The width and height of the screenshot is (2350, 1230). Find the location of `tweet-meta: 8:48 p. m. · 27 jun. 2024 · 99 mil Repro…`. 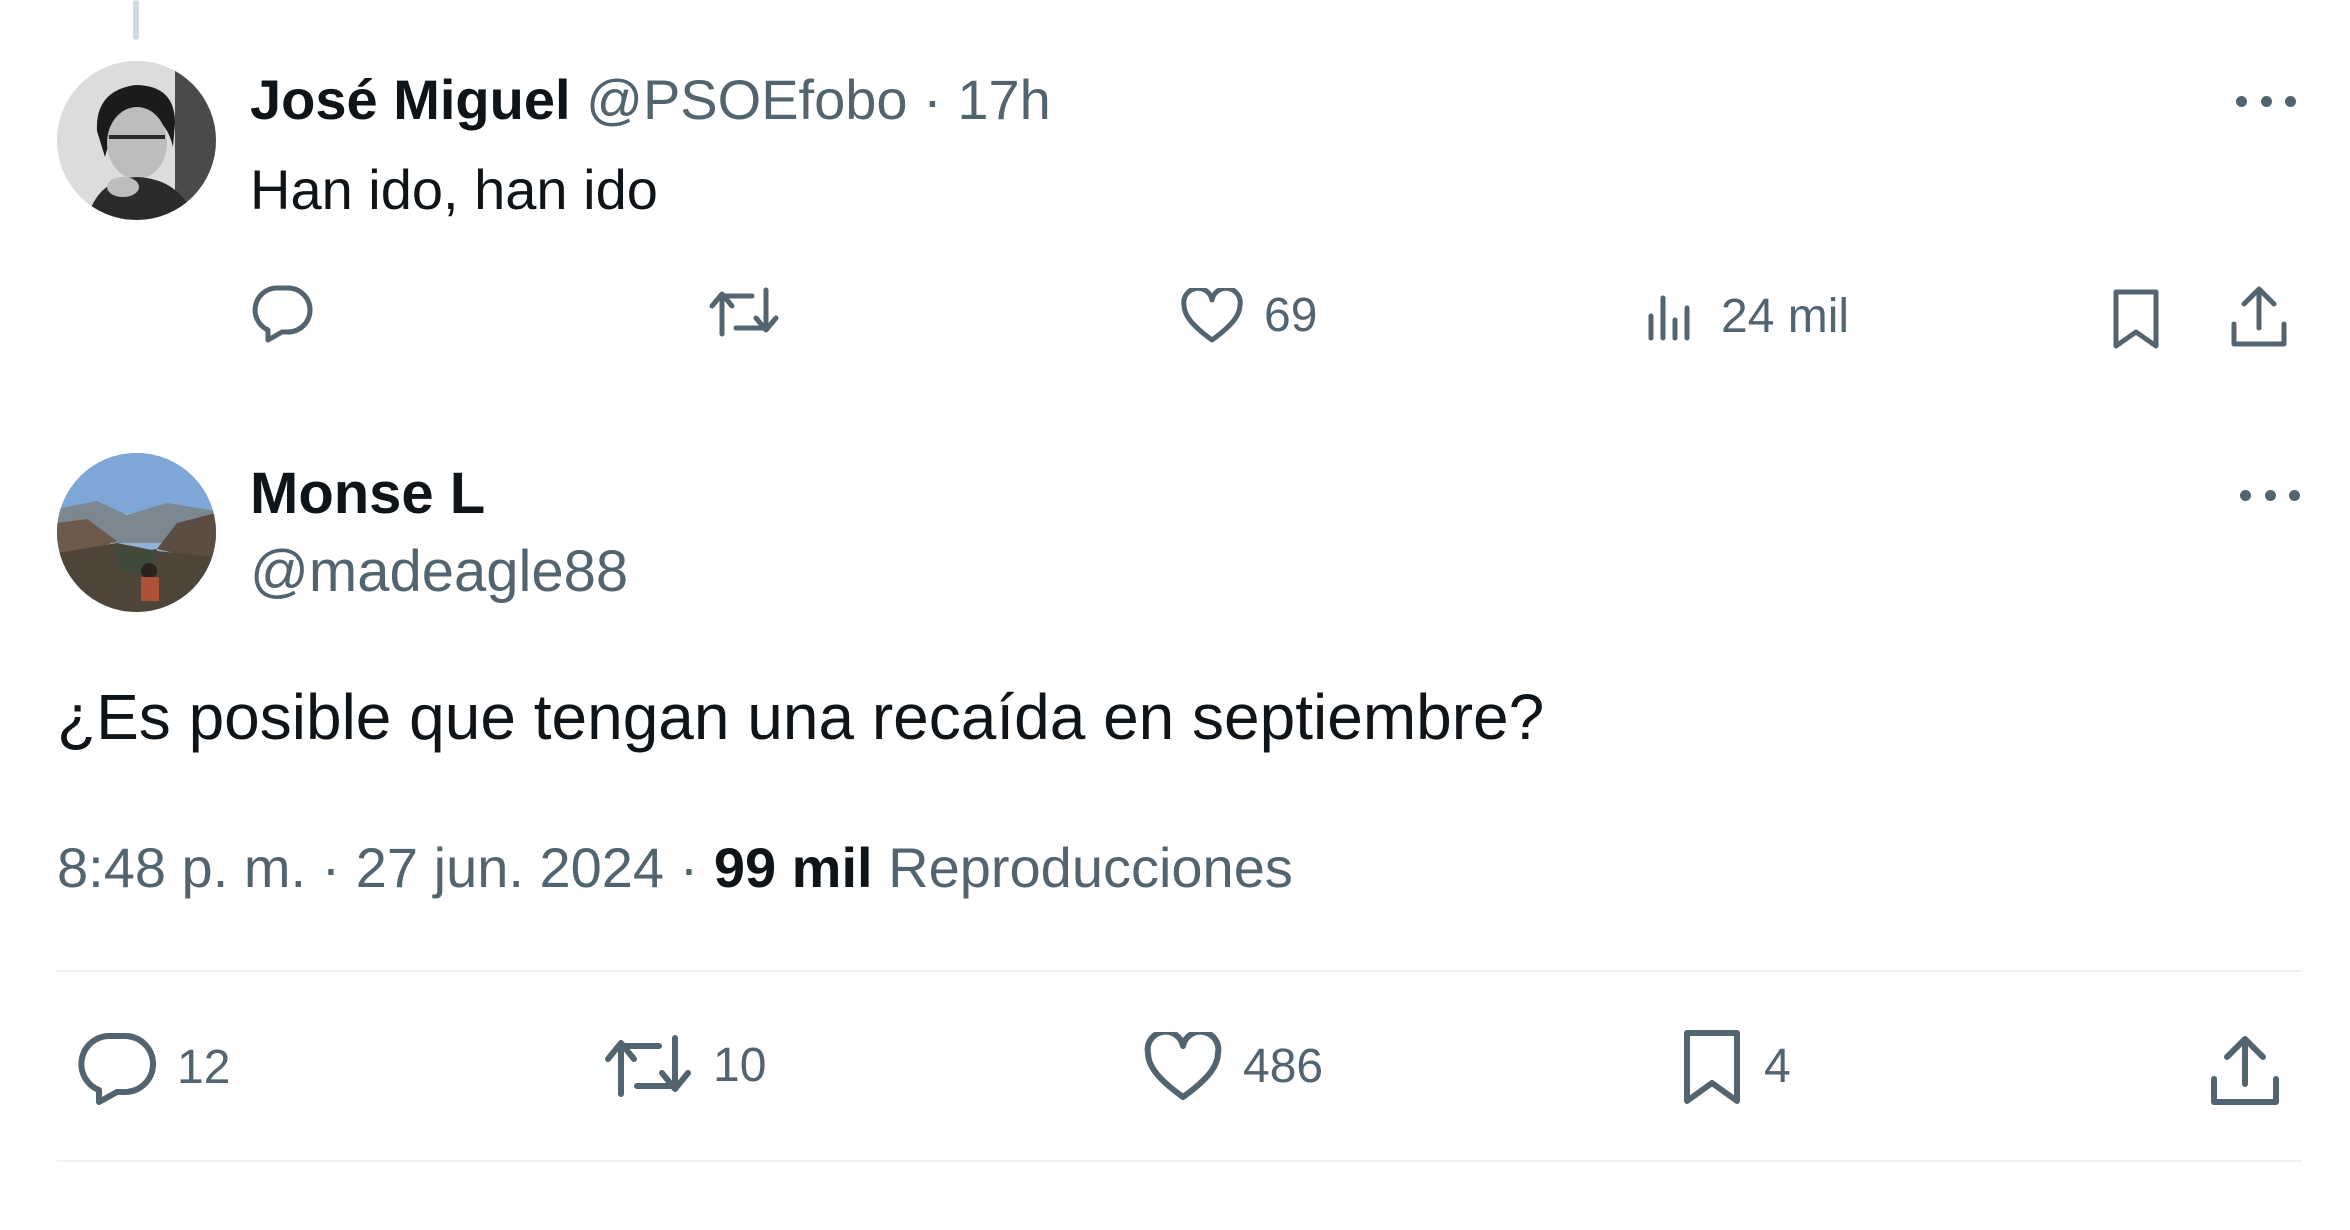

tweet-meta: 8:48 p. m. · 27 jun. 2024 · 99 mil Repro… is located at coordinates (675, 868).